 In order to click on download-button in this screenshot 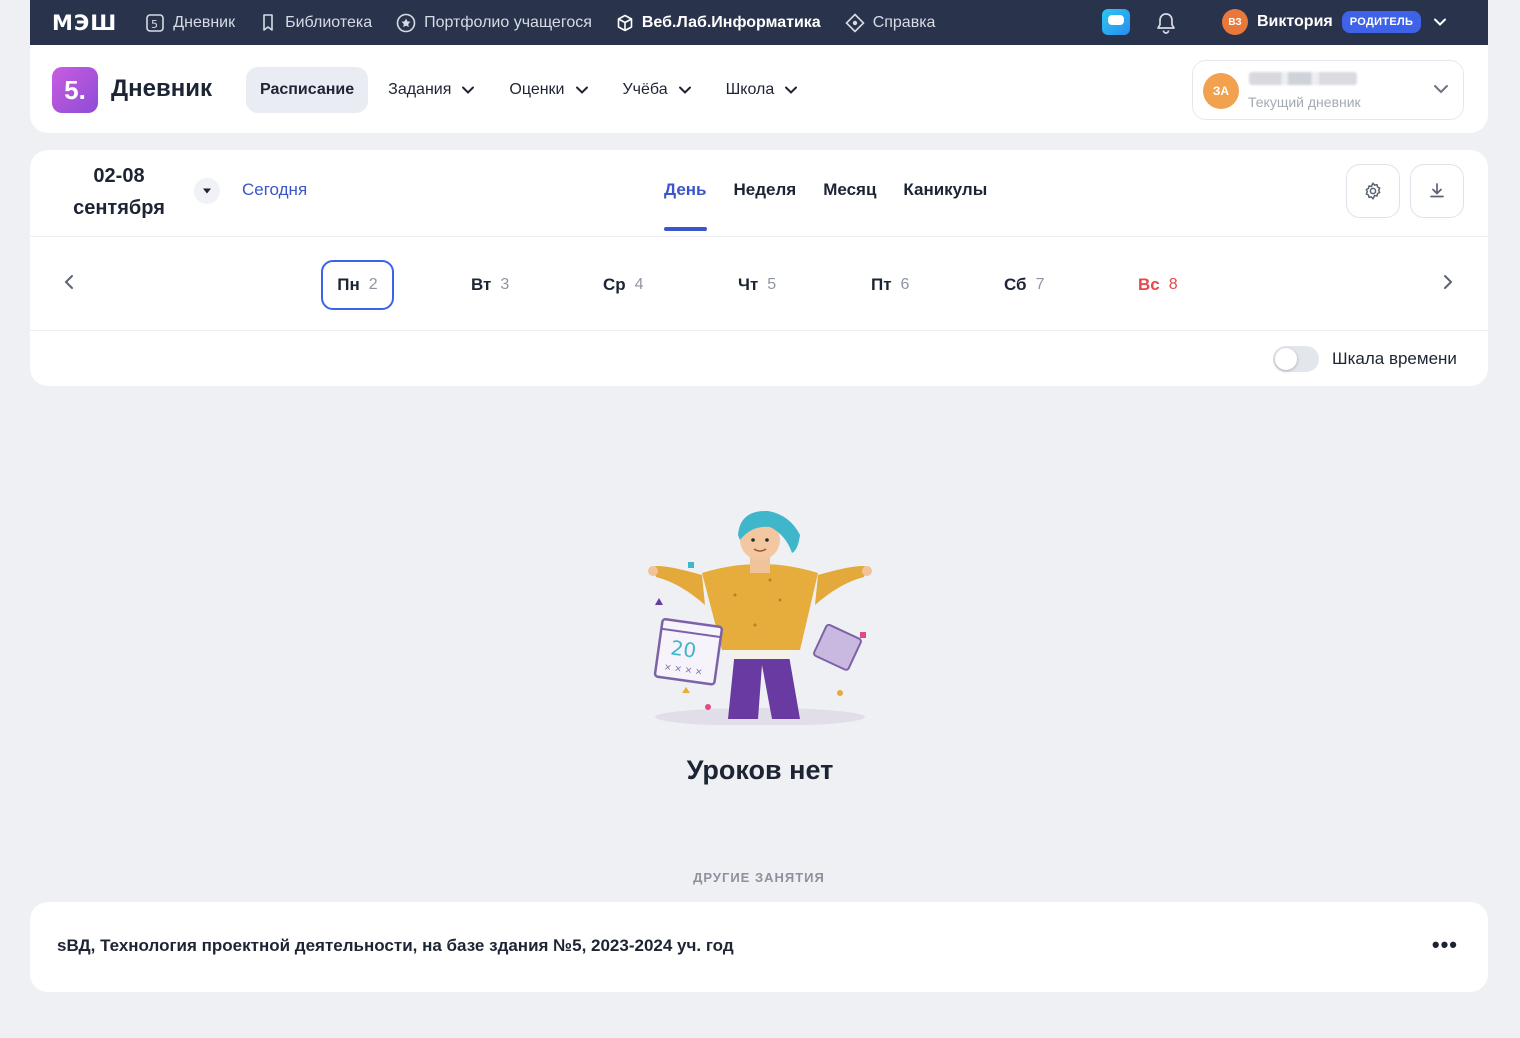, I will do `click(1437, 191)`.